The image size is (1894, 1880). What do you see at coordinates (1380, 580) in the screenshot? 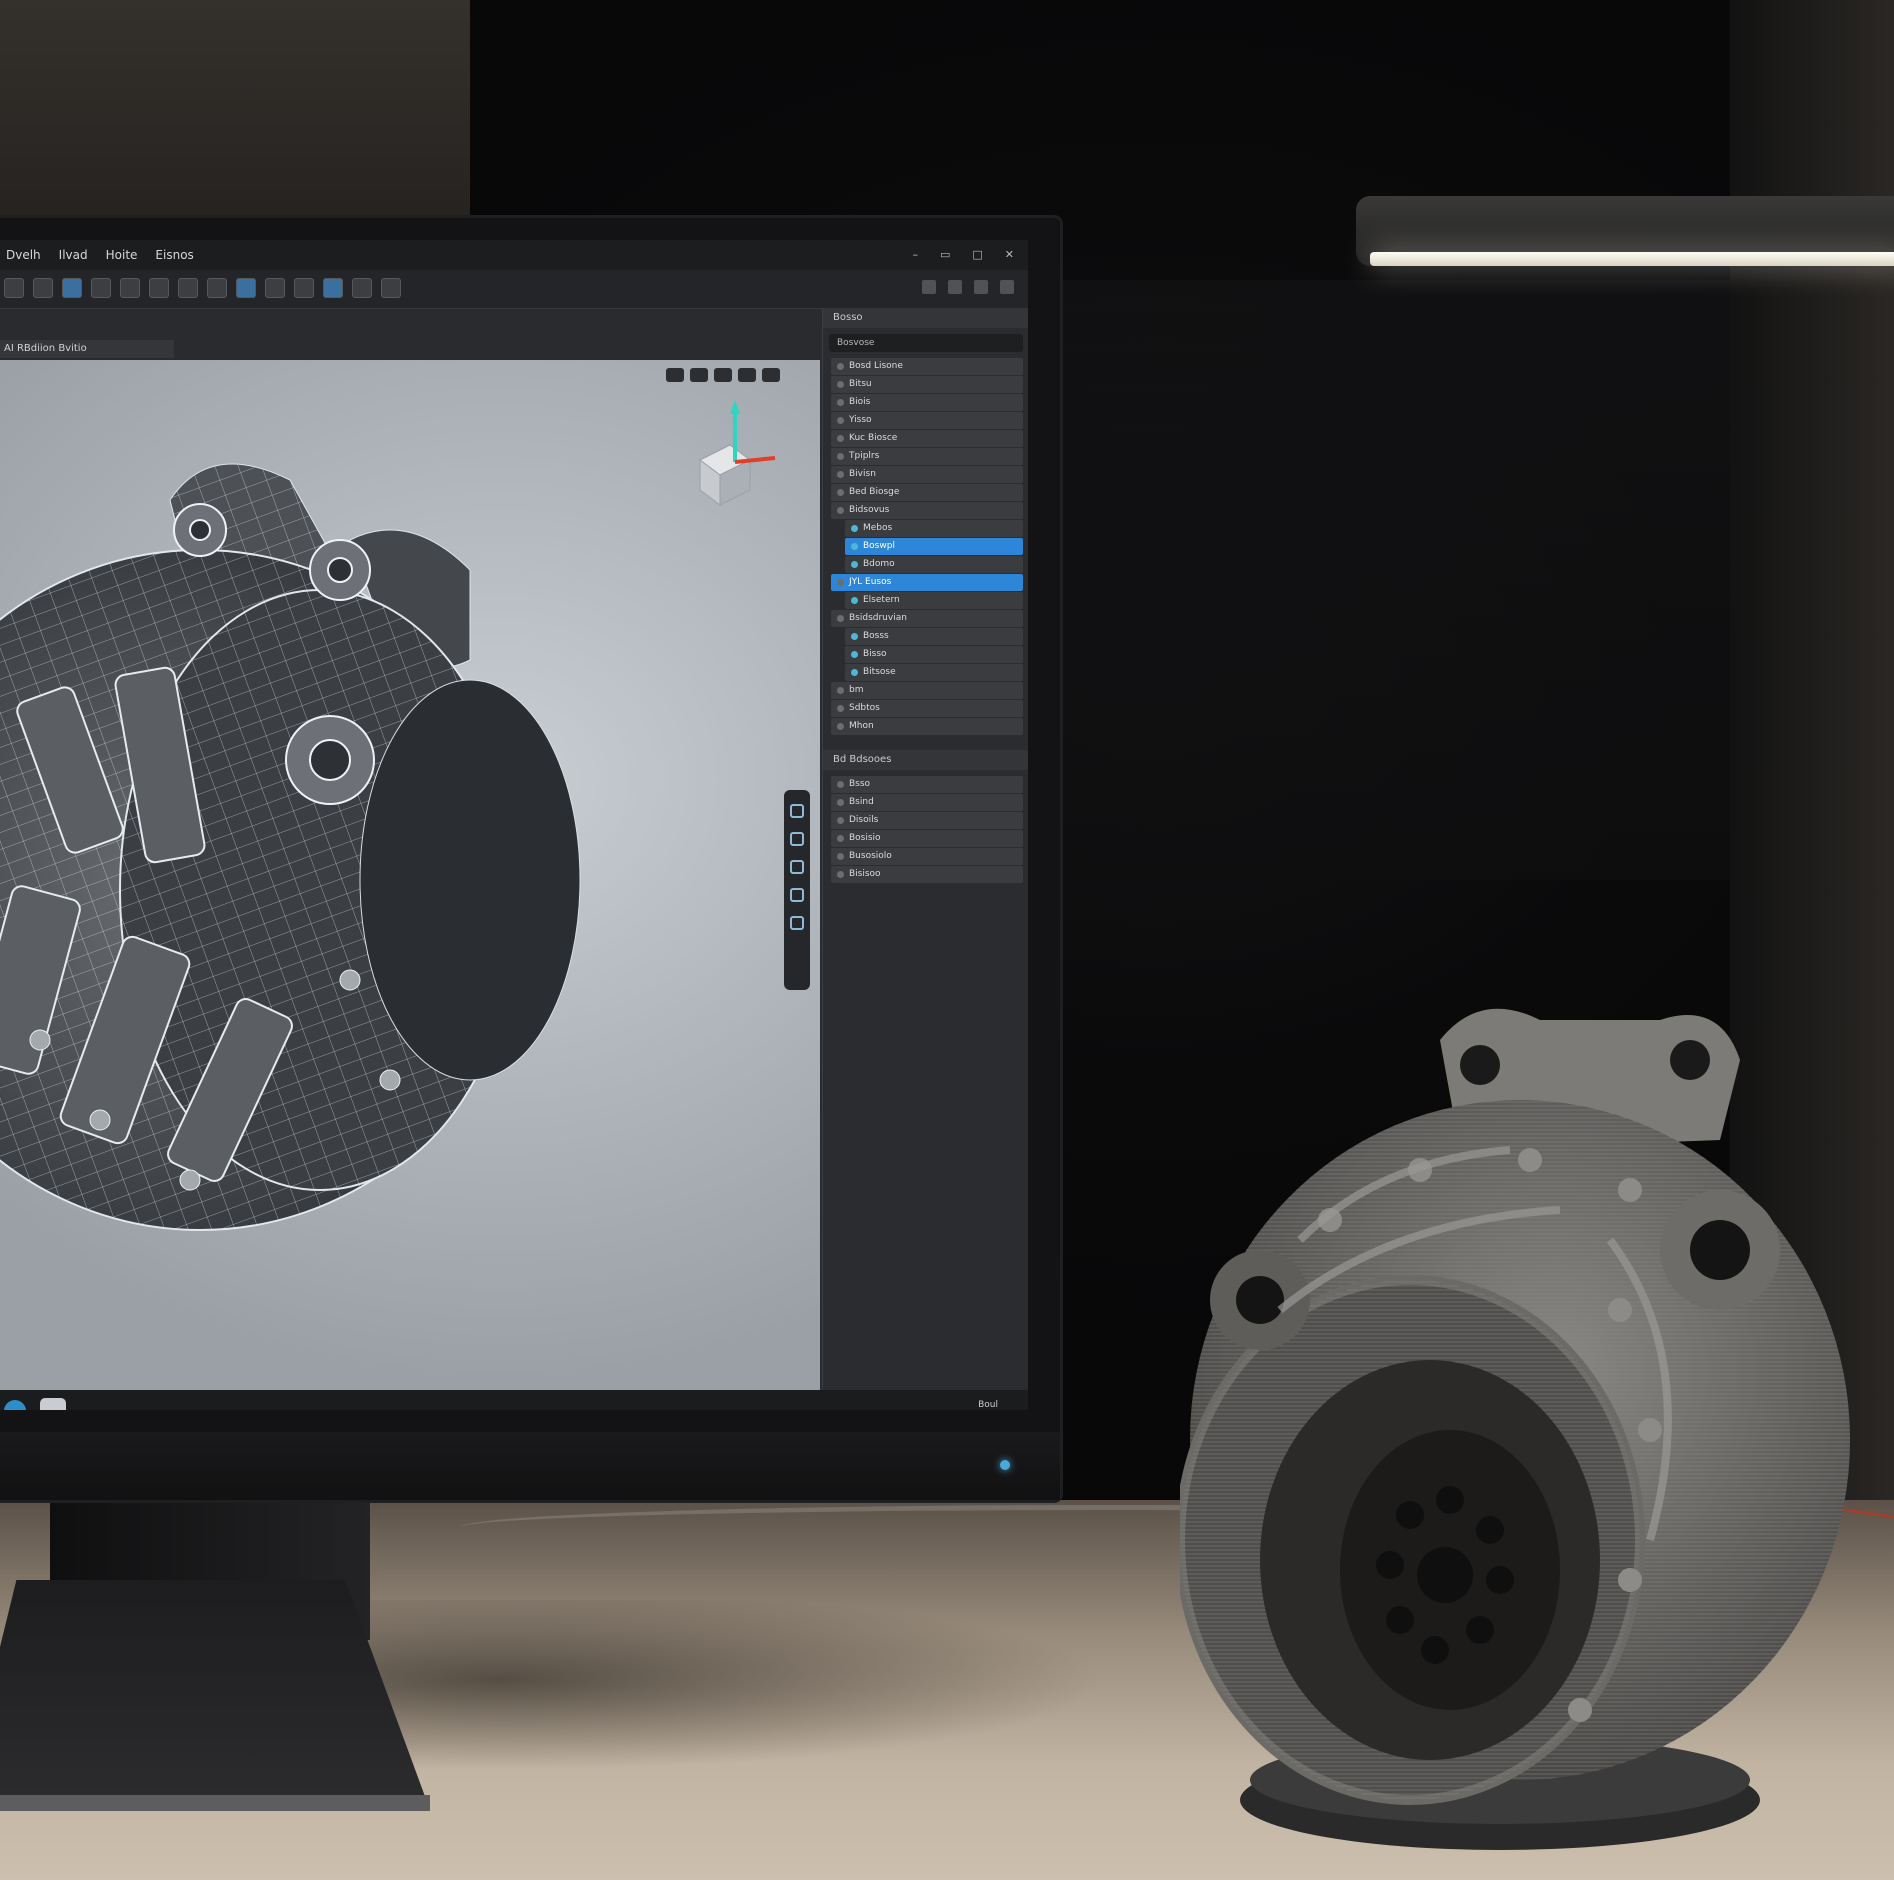
I see `background-shelf` at bounding box center [1380, 580].